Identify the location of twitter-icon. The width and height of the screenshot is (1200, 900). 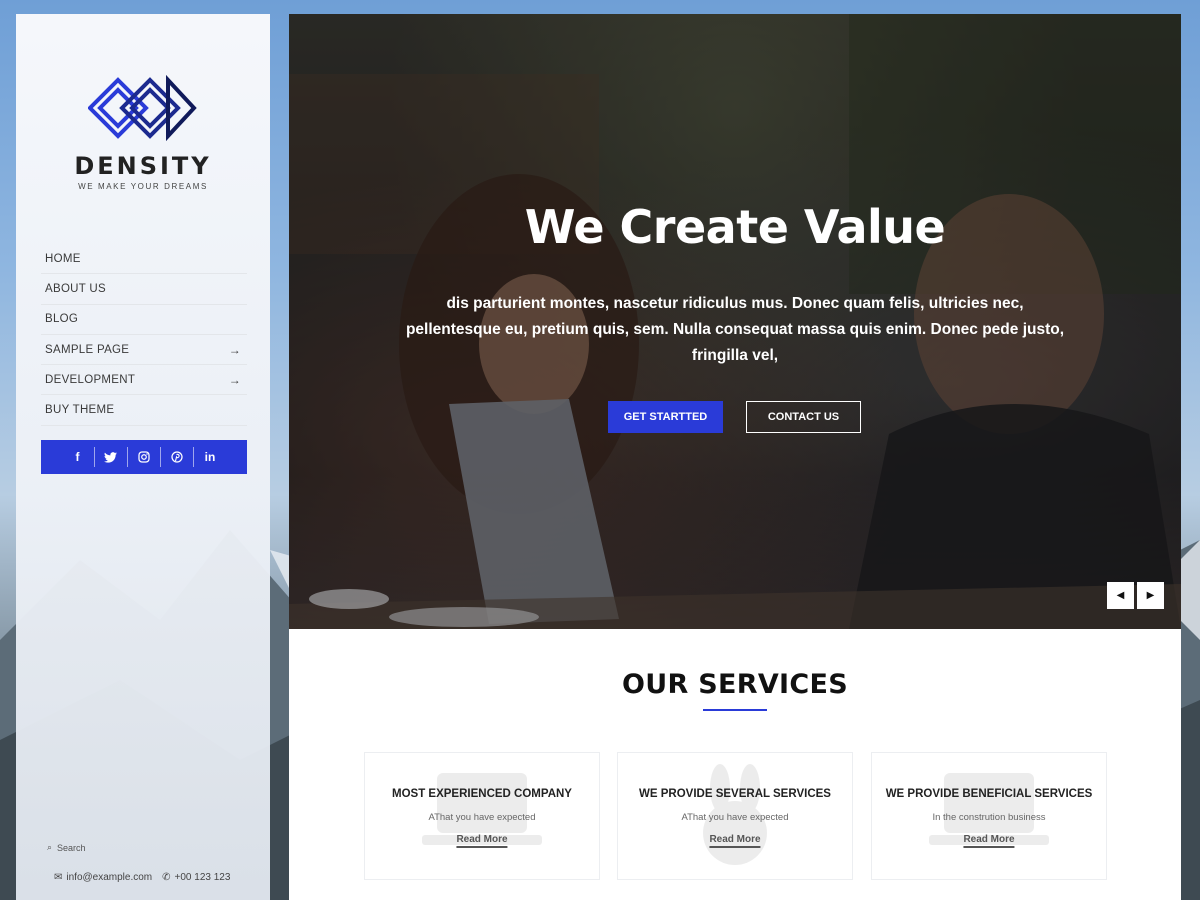
(111, 457).